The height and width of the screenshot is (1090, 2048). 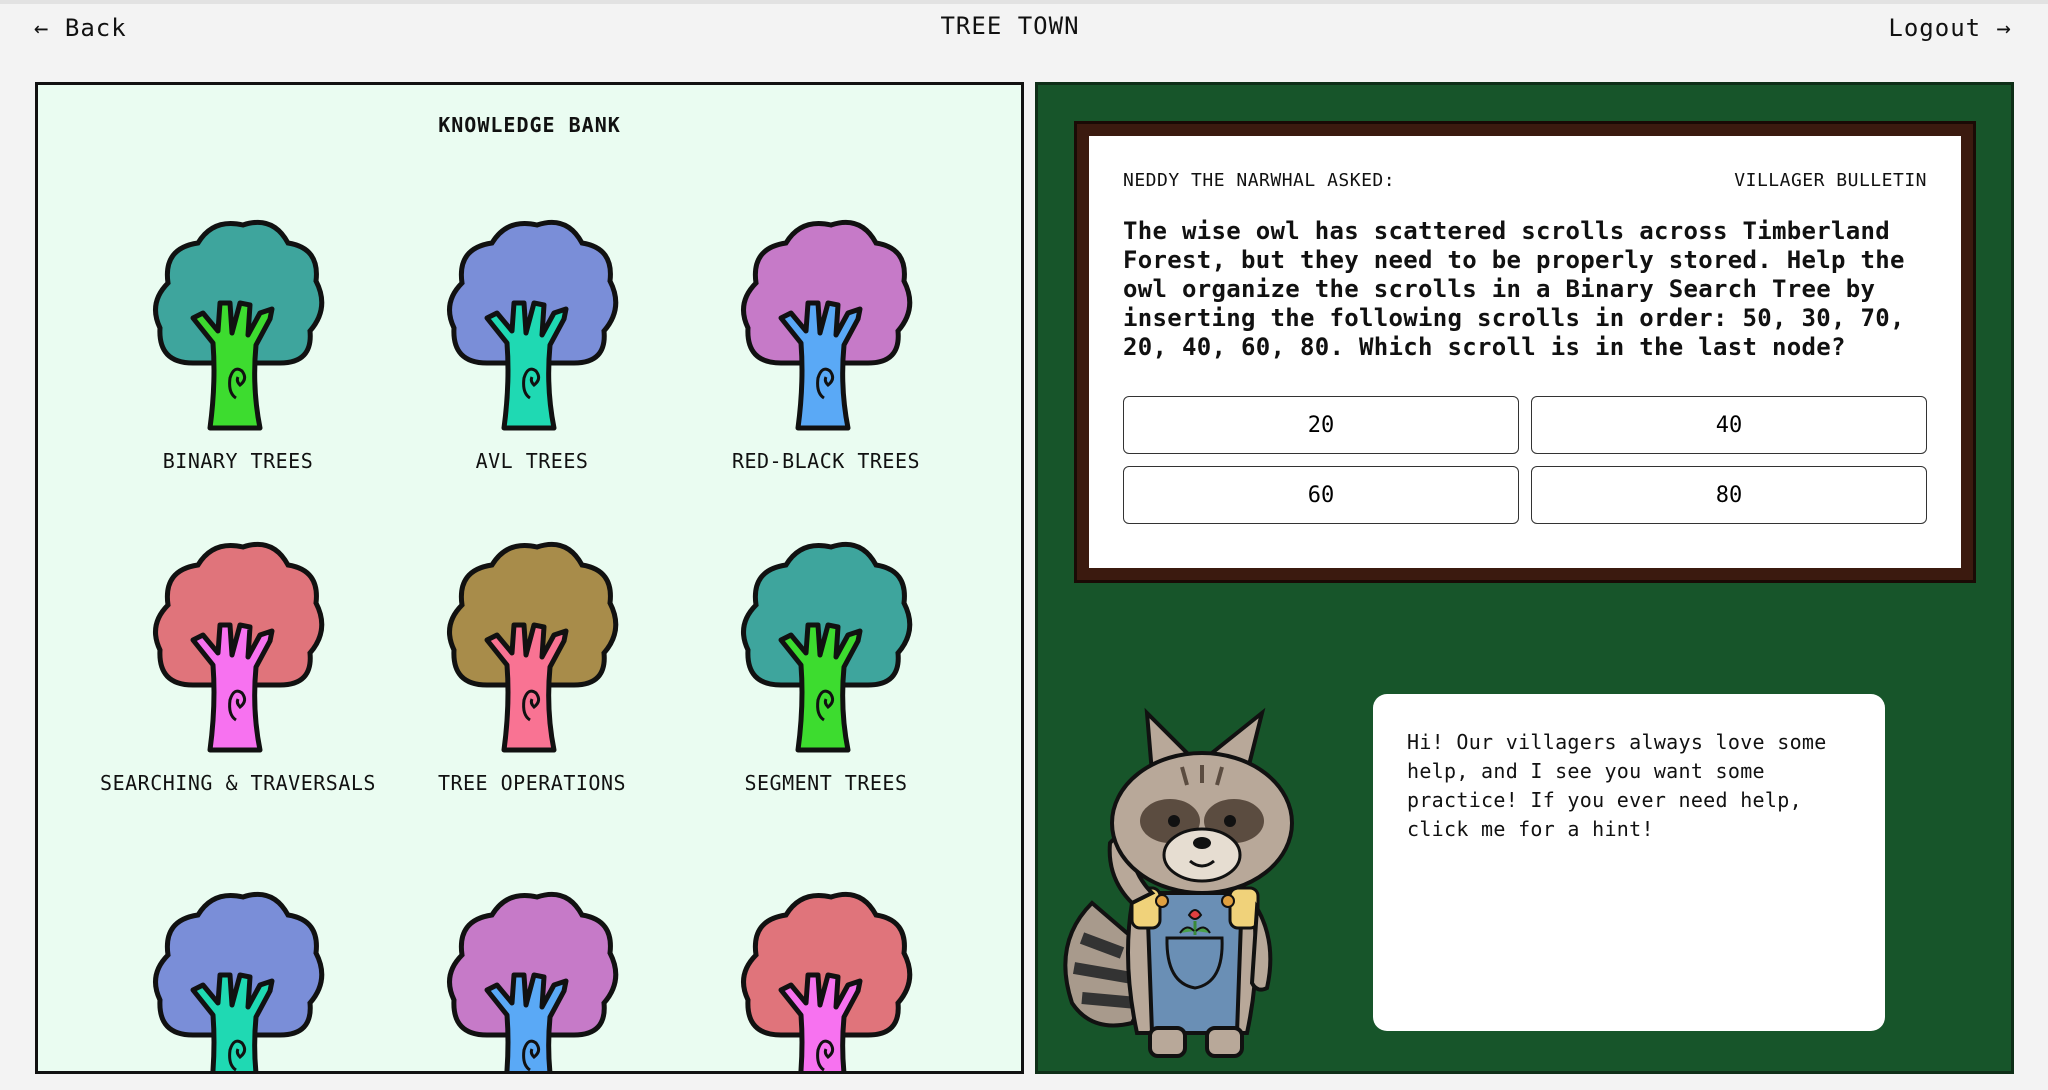 What do you see at coordinates (529, 125) in the screenshot?
I see `knowledge-bank-title: KNOWLEDGE BANK` at bounding box center [529, 125].